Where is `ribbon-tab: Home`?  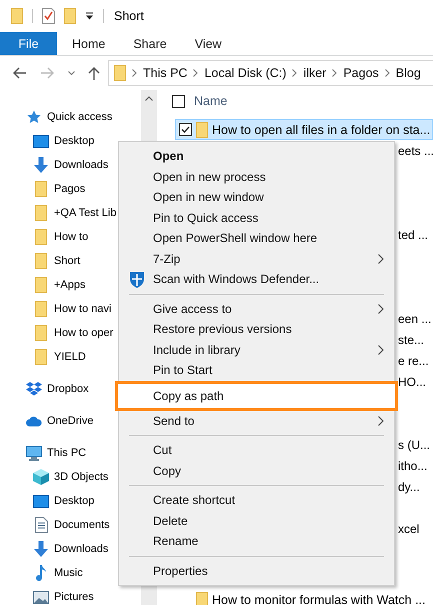 ribbon-tab: Home is located at coordinates (88, 43).